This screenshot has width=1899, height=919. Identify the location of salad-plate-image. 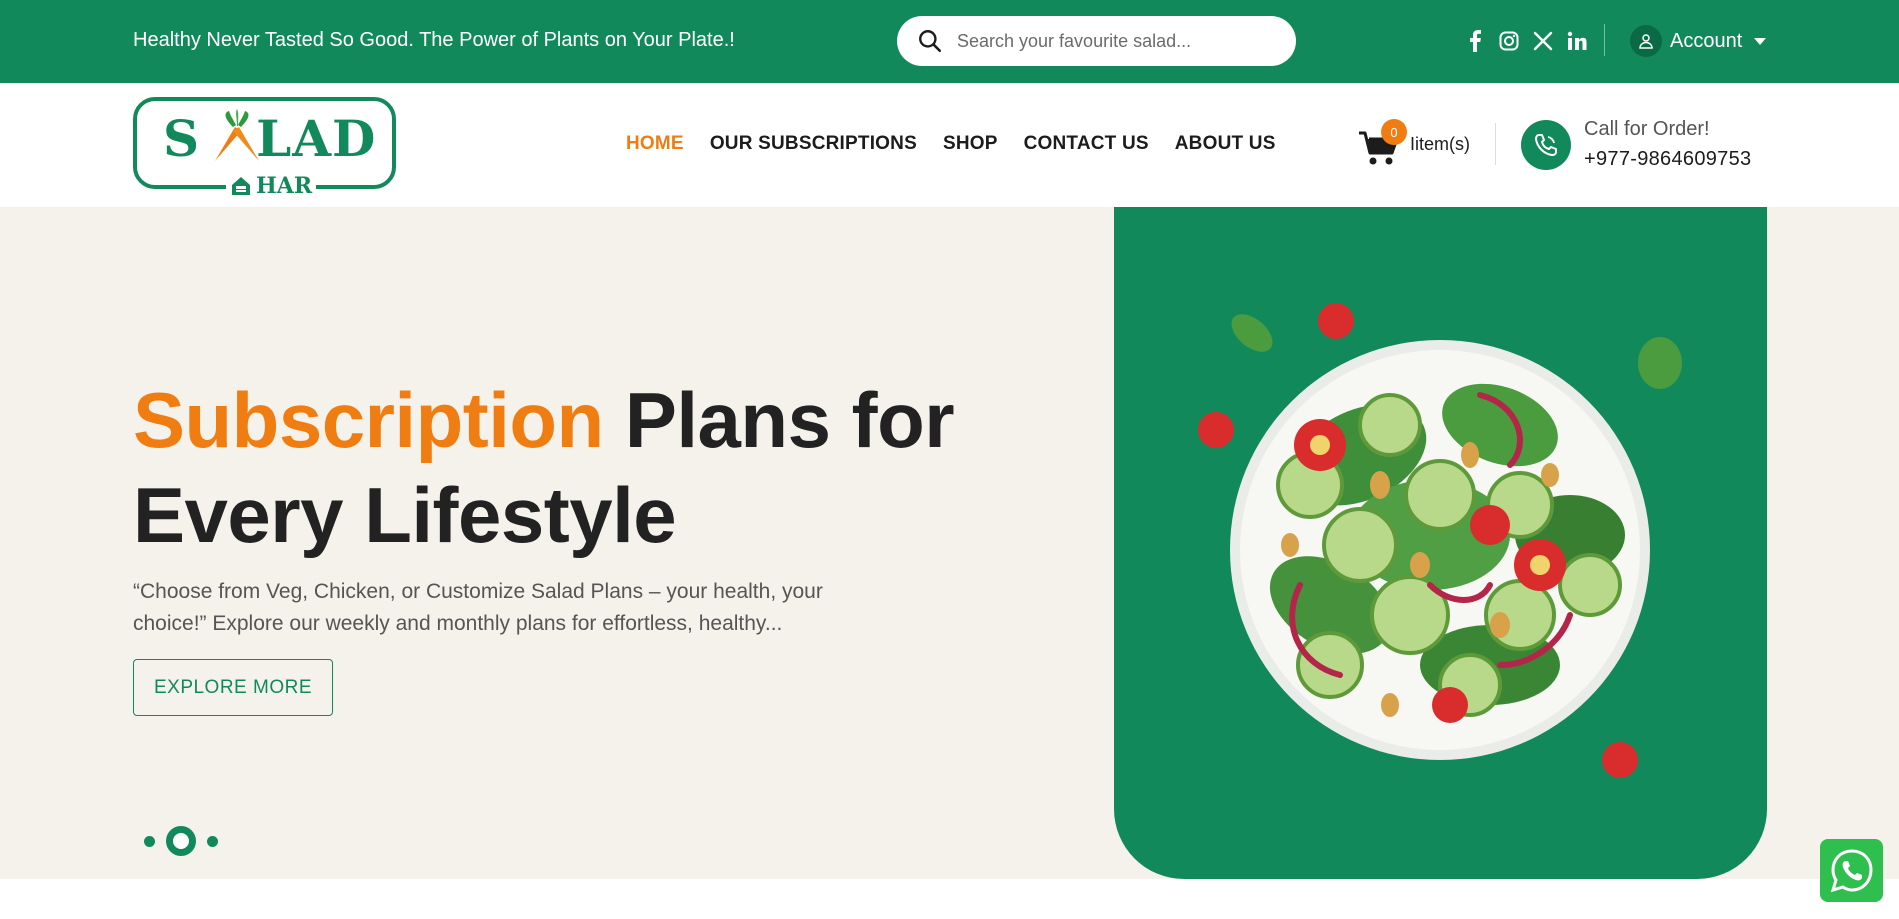
(1440, 540).